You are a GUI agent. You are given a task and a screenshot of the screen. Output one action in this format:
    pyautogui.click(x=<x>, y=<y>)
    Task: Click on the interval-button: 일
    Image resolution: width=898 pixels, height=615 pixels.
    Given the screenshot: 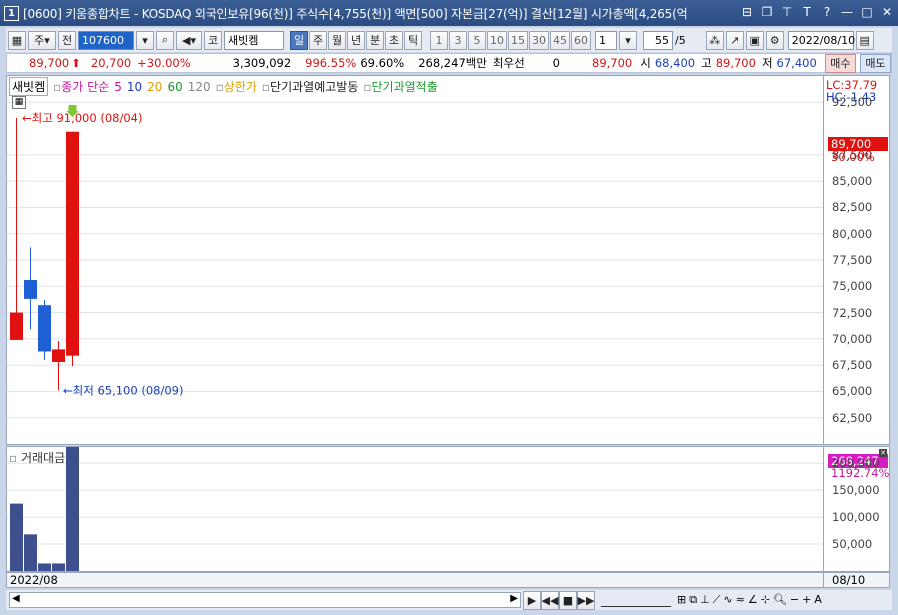 What is the action you would take?
    pyautogui.click(x=299, y=40)
    